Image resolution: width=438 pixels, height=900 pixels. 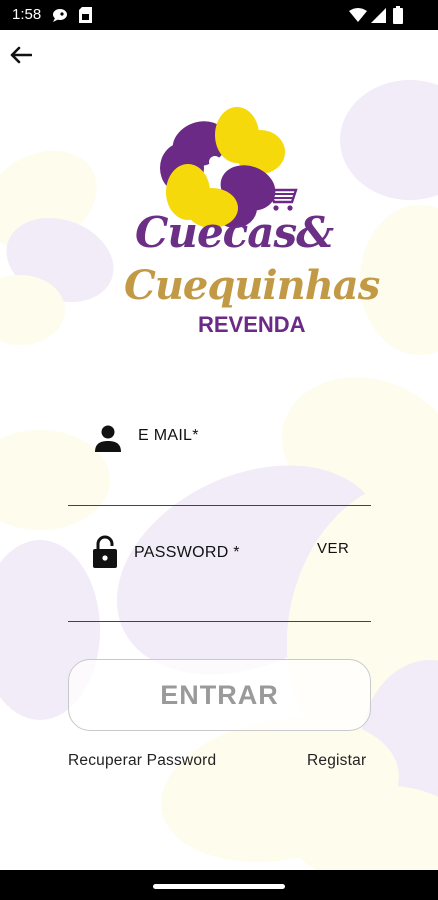 What do you see at coordinates (234, 232) in the screenshot?
I see `brand-name-line1: Cuecas&` at bounding box center [234, 232].